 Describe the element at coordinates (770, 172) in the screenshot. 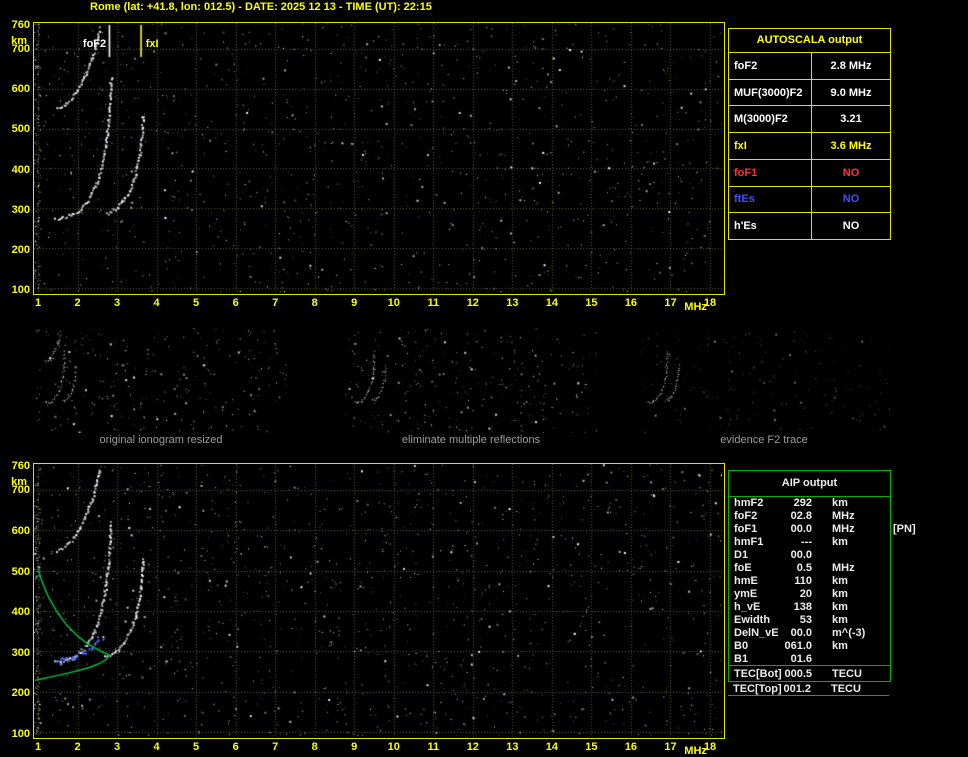

I see `autoscala-param-label: foF1` at that location.